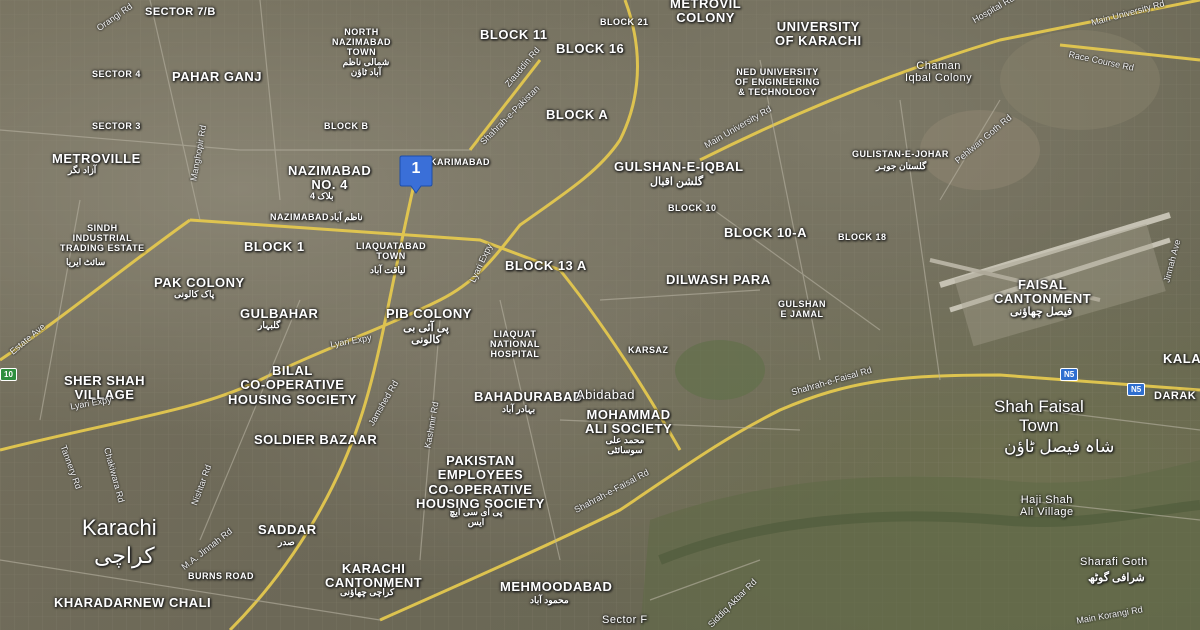 The image size is (1200, 630). Describe the element at coordinates (1041, 312) in the screenshot. I see `label-faisal-cantonment-urdu: فیصل چھاؤنی` at that location.